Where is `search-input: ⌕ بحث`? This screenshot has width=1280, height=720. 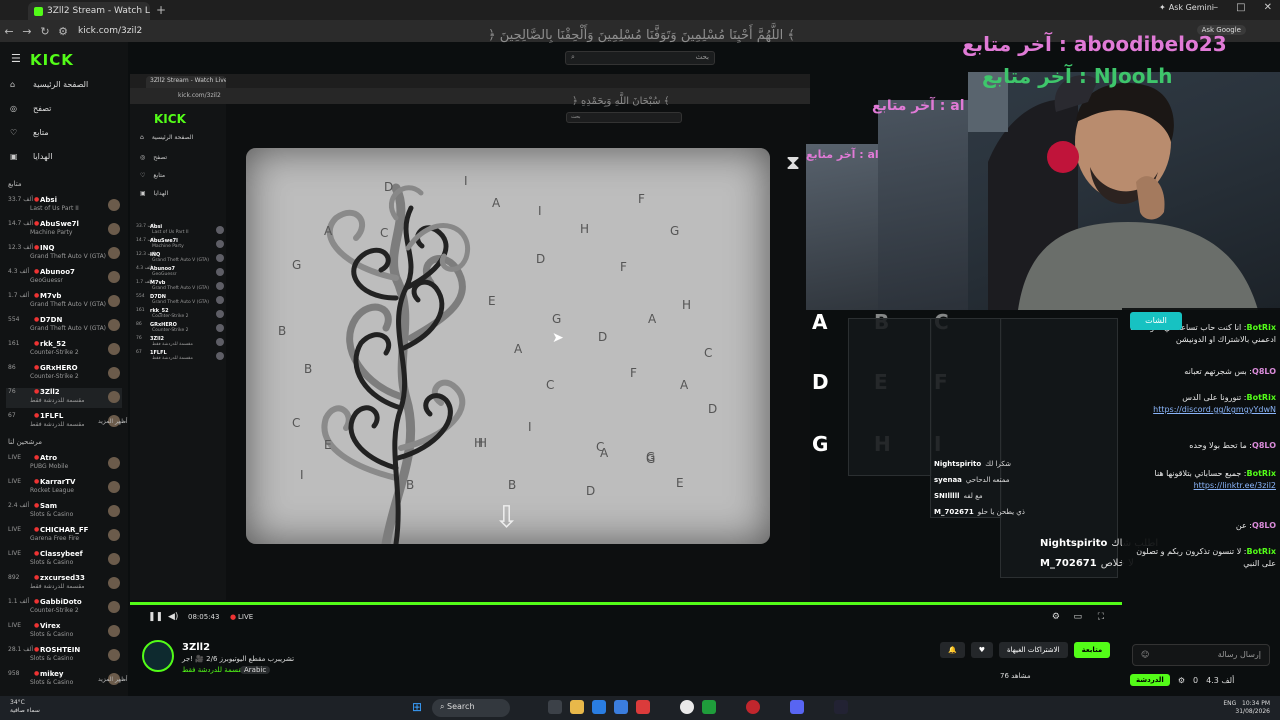
search-input: ⌕ بحث is located at coordinates (640, 58).